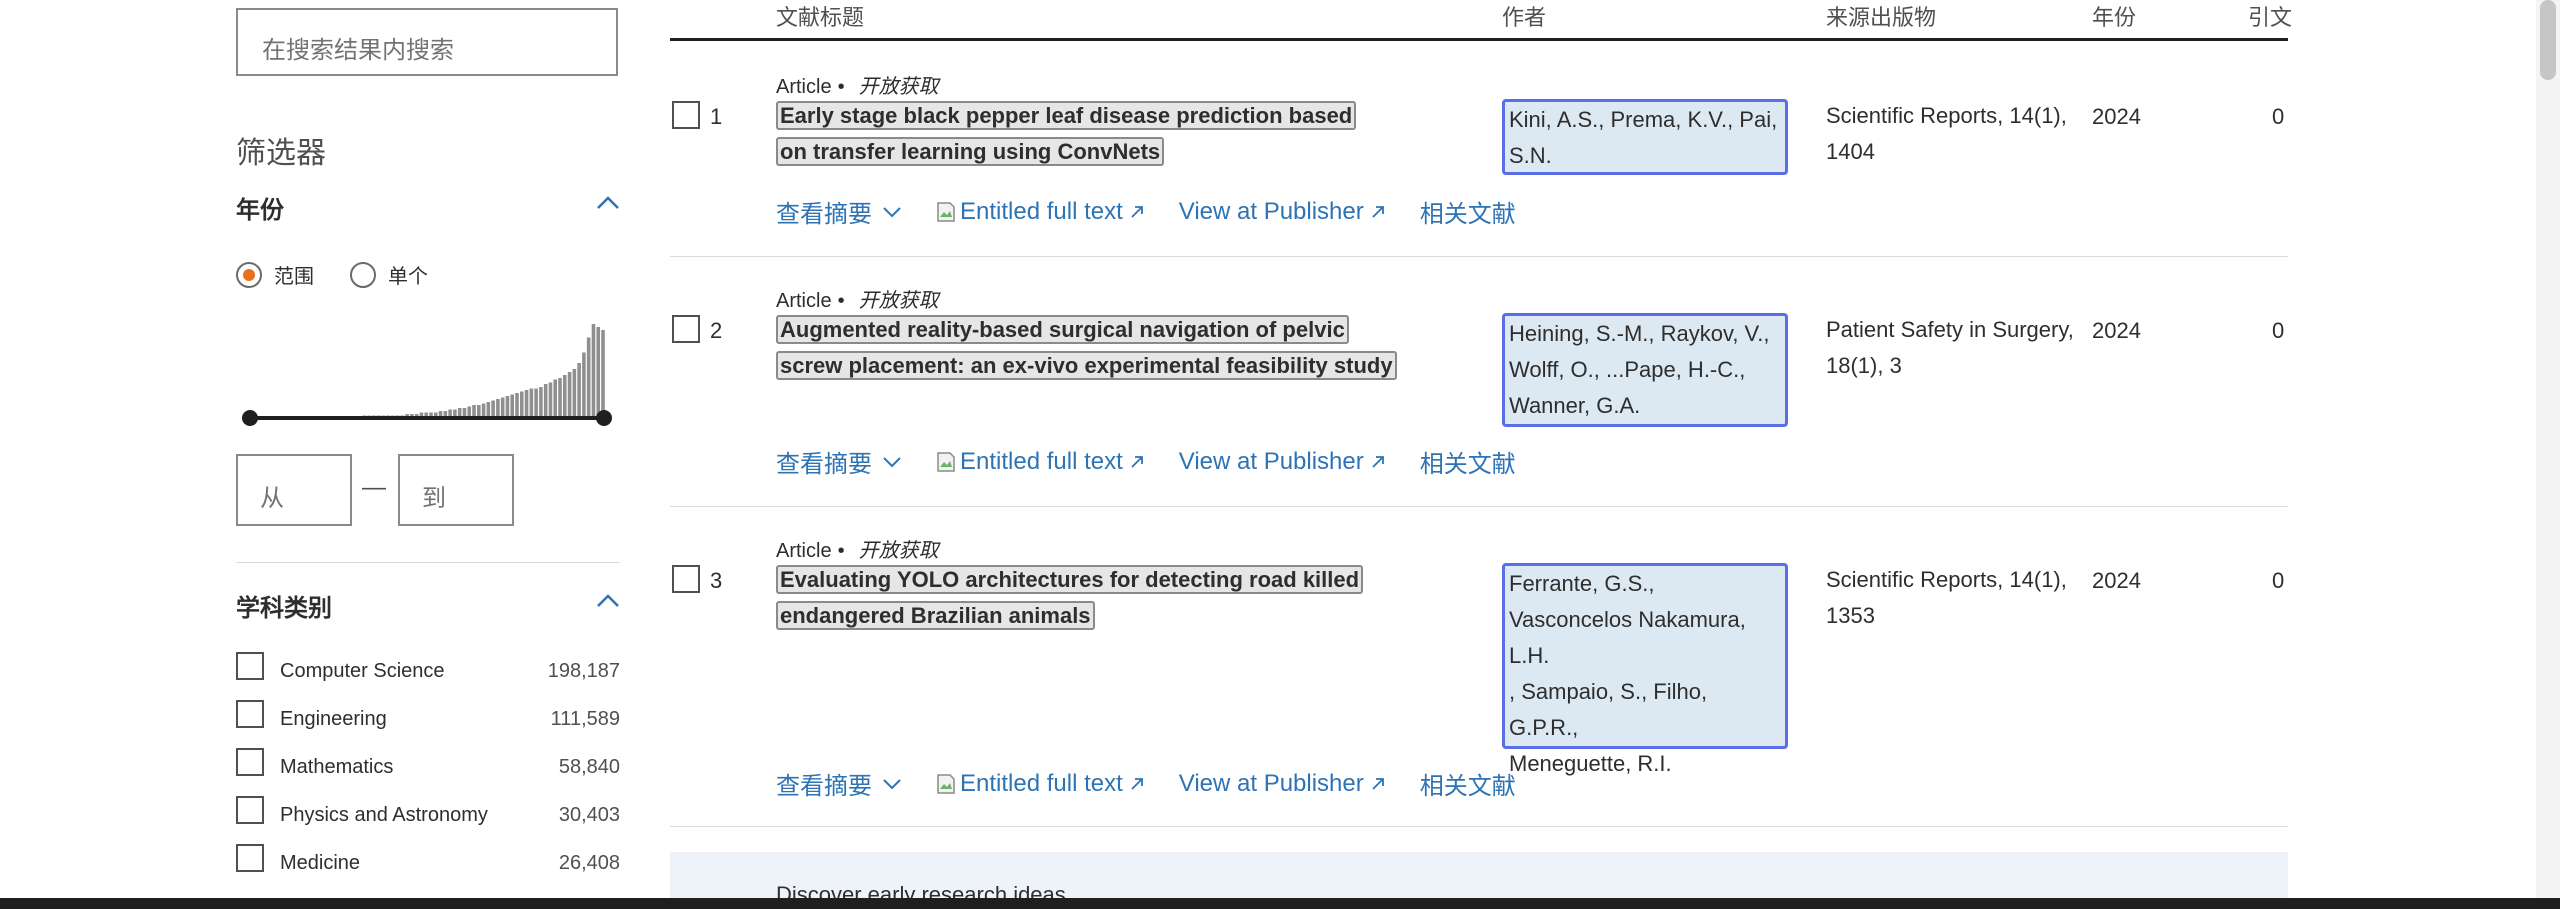  What do you see at coordinates (408, 277) in the screenshot?
I see `single-radio-label: 单个` at bounding box center [408, 277].